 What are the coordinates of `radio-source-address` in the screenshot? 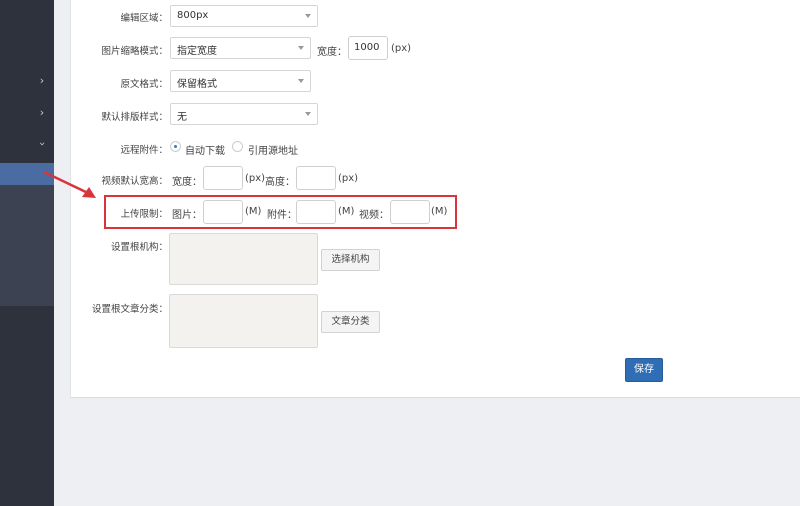 It's located at (237, 146).